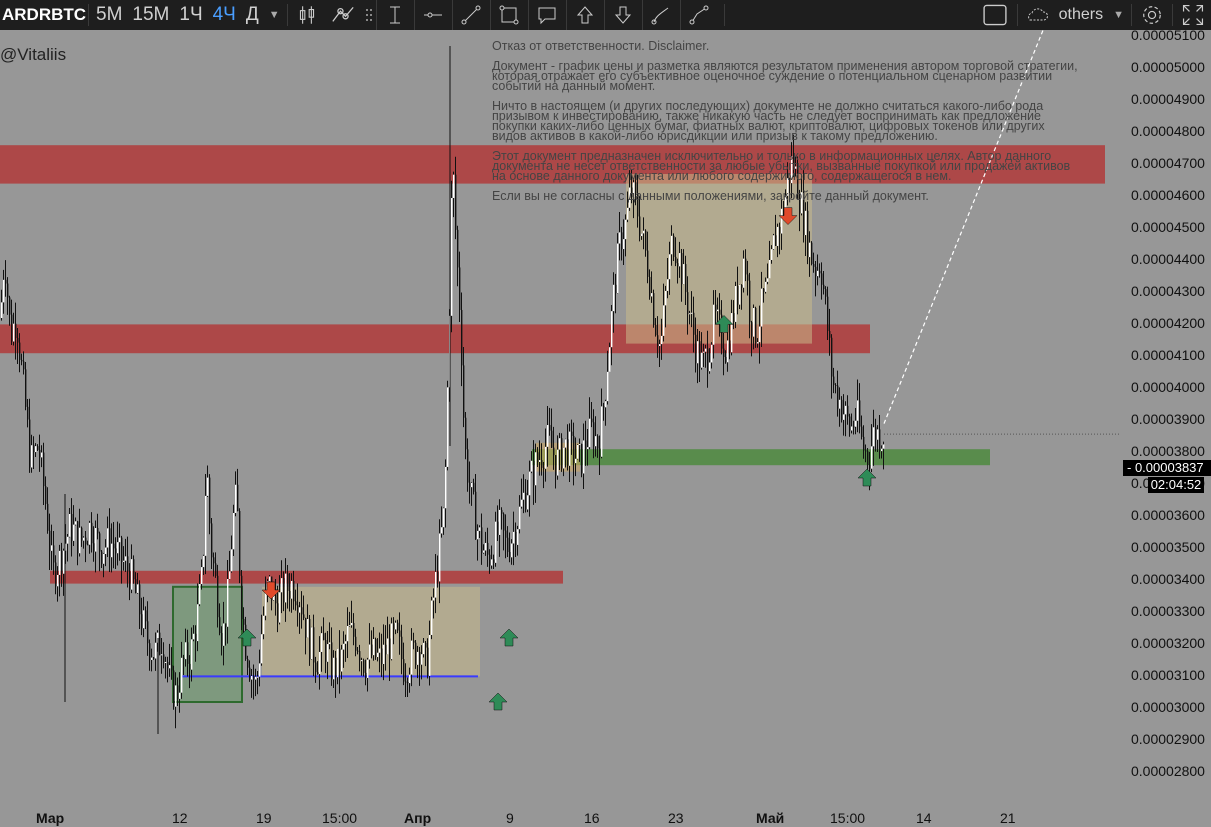  What do you see at coordinates (224, 15) in the screenshot?
I see `interval-4h: 4Ч` at bounding box center [224, 15].